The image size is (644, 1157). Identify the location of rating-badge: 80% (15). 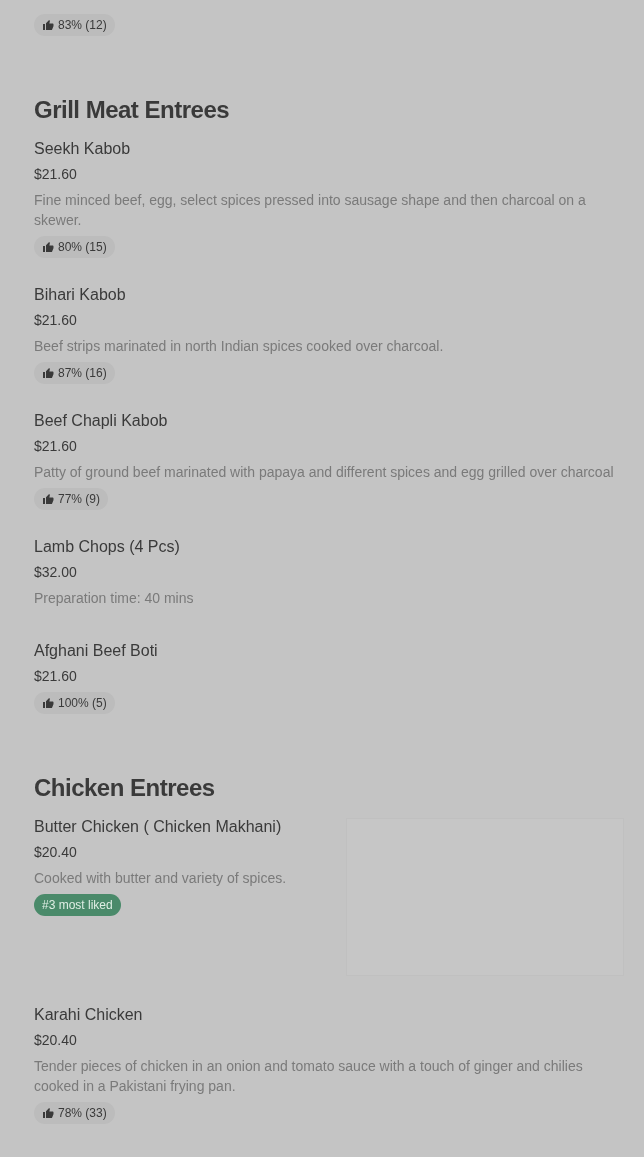
(74, 247).